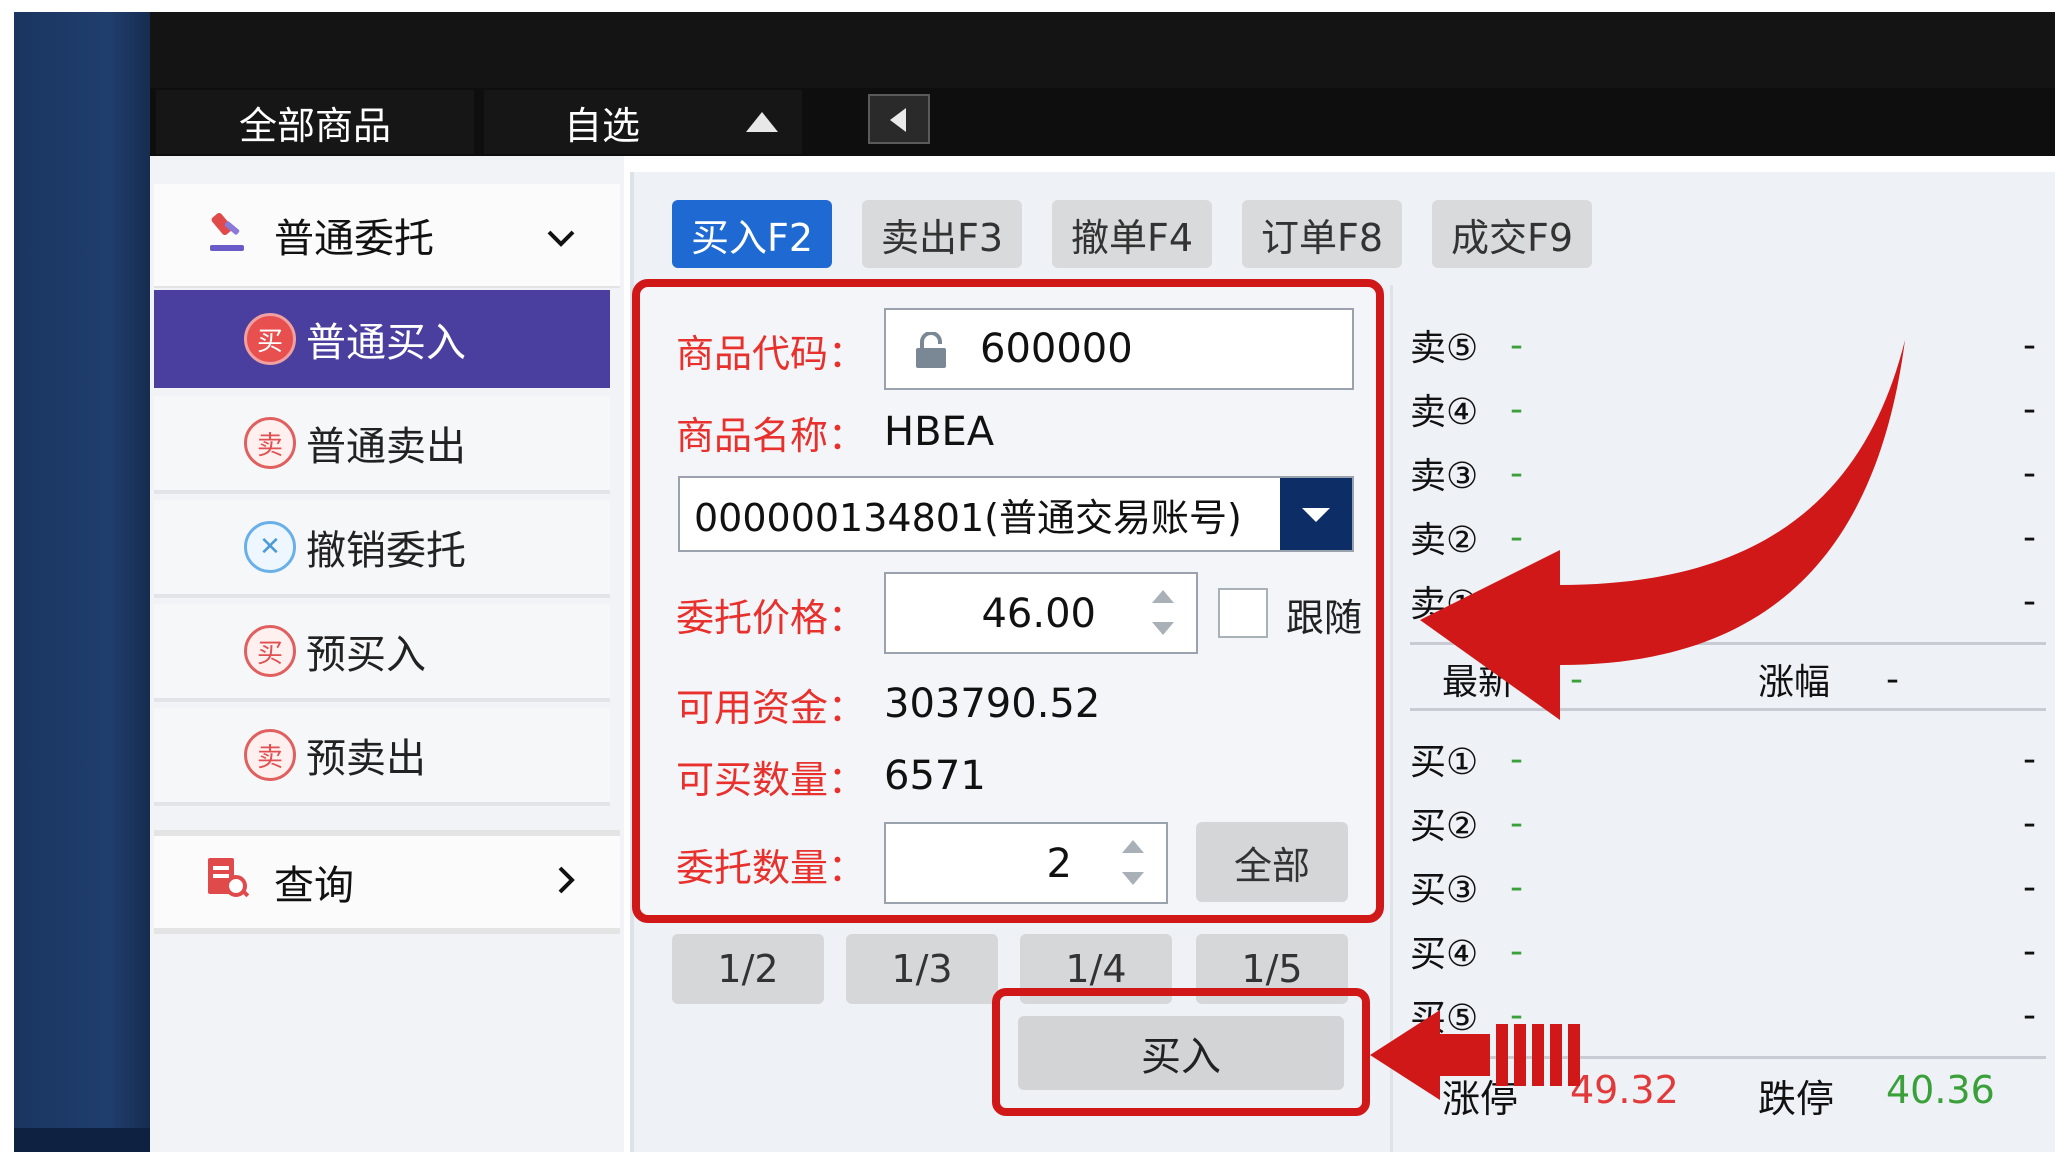 This screenshot has height=1152, width=2055. I want to click on query-report-icon, so click(227, 882).